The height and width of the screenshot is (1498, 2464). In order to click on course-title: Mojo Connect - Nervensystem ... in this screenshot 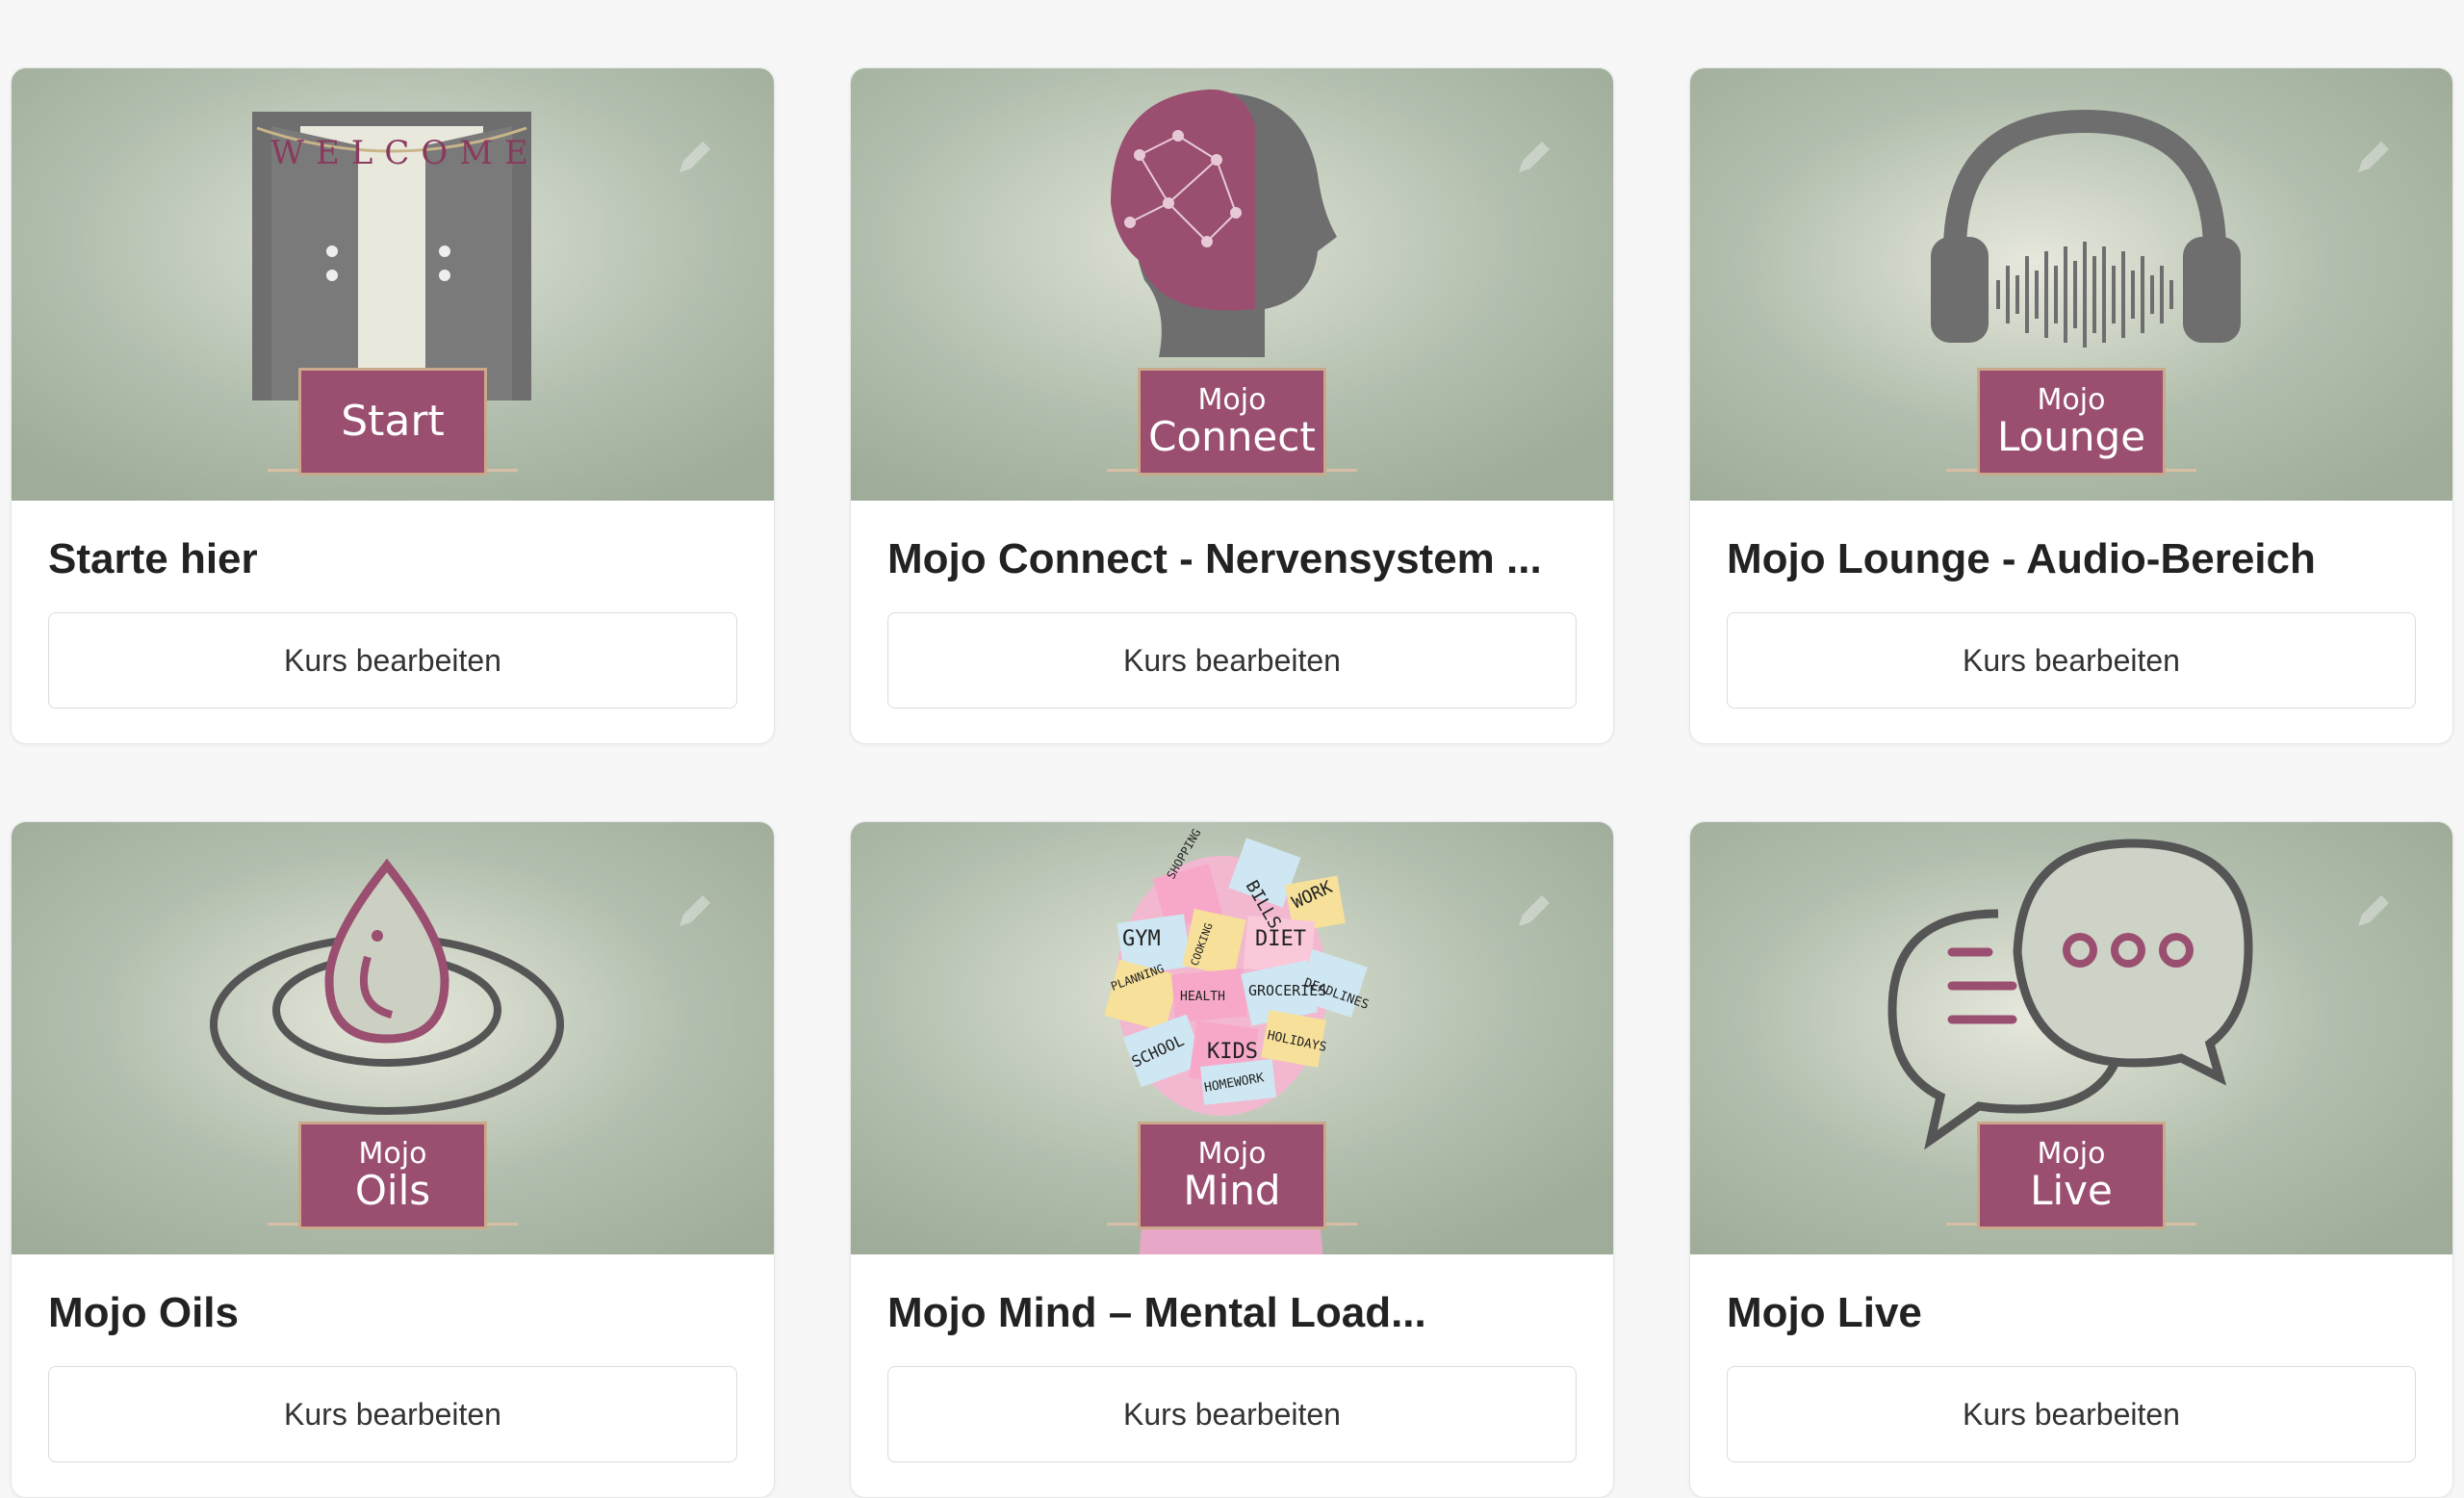, I will do `click(1232, 559)`.